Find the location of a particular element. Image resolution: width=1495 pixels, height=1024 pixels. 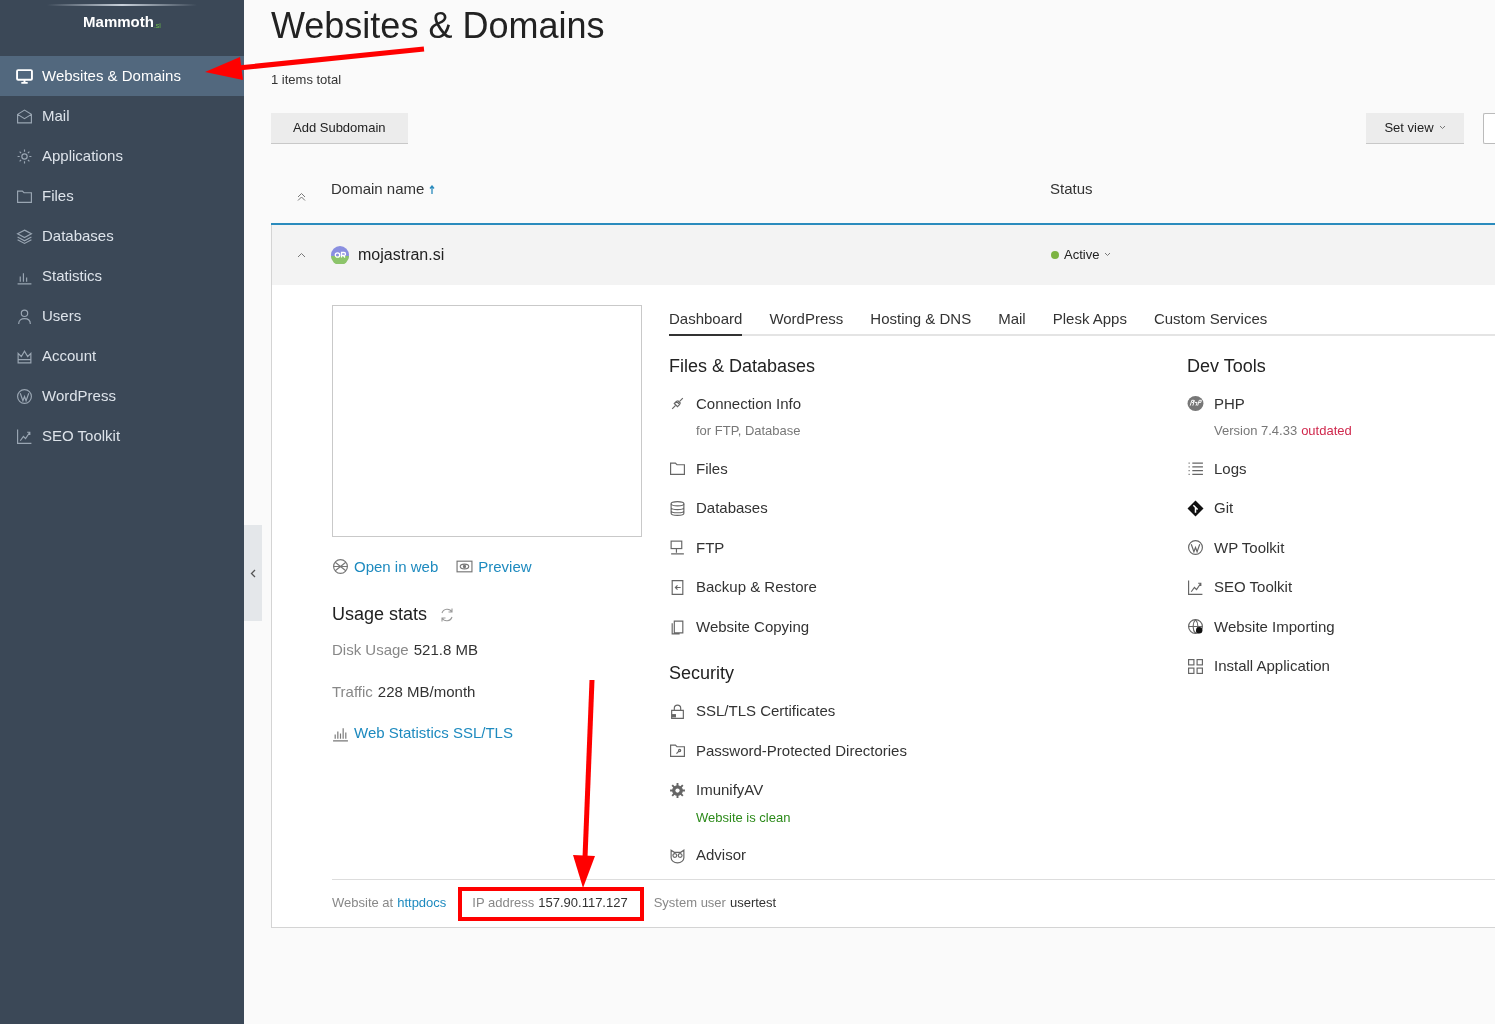

column-header: Domain name is located at coordinates (690, 189).